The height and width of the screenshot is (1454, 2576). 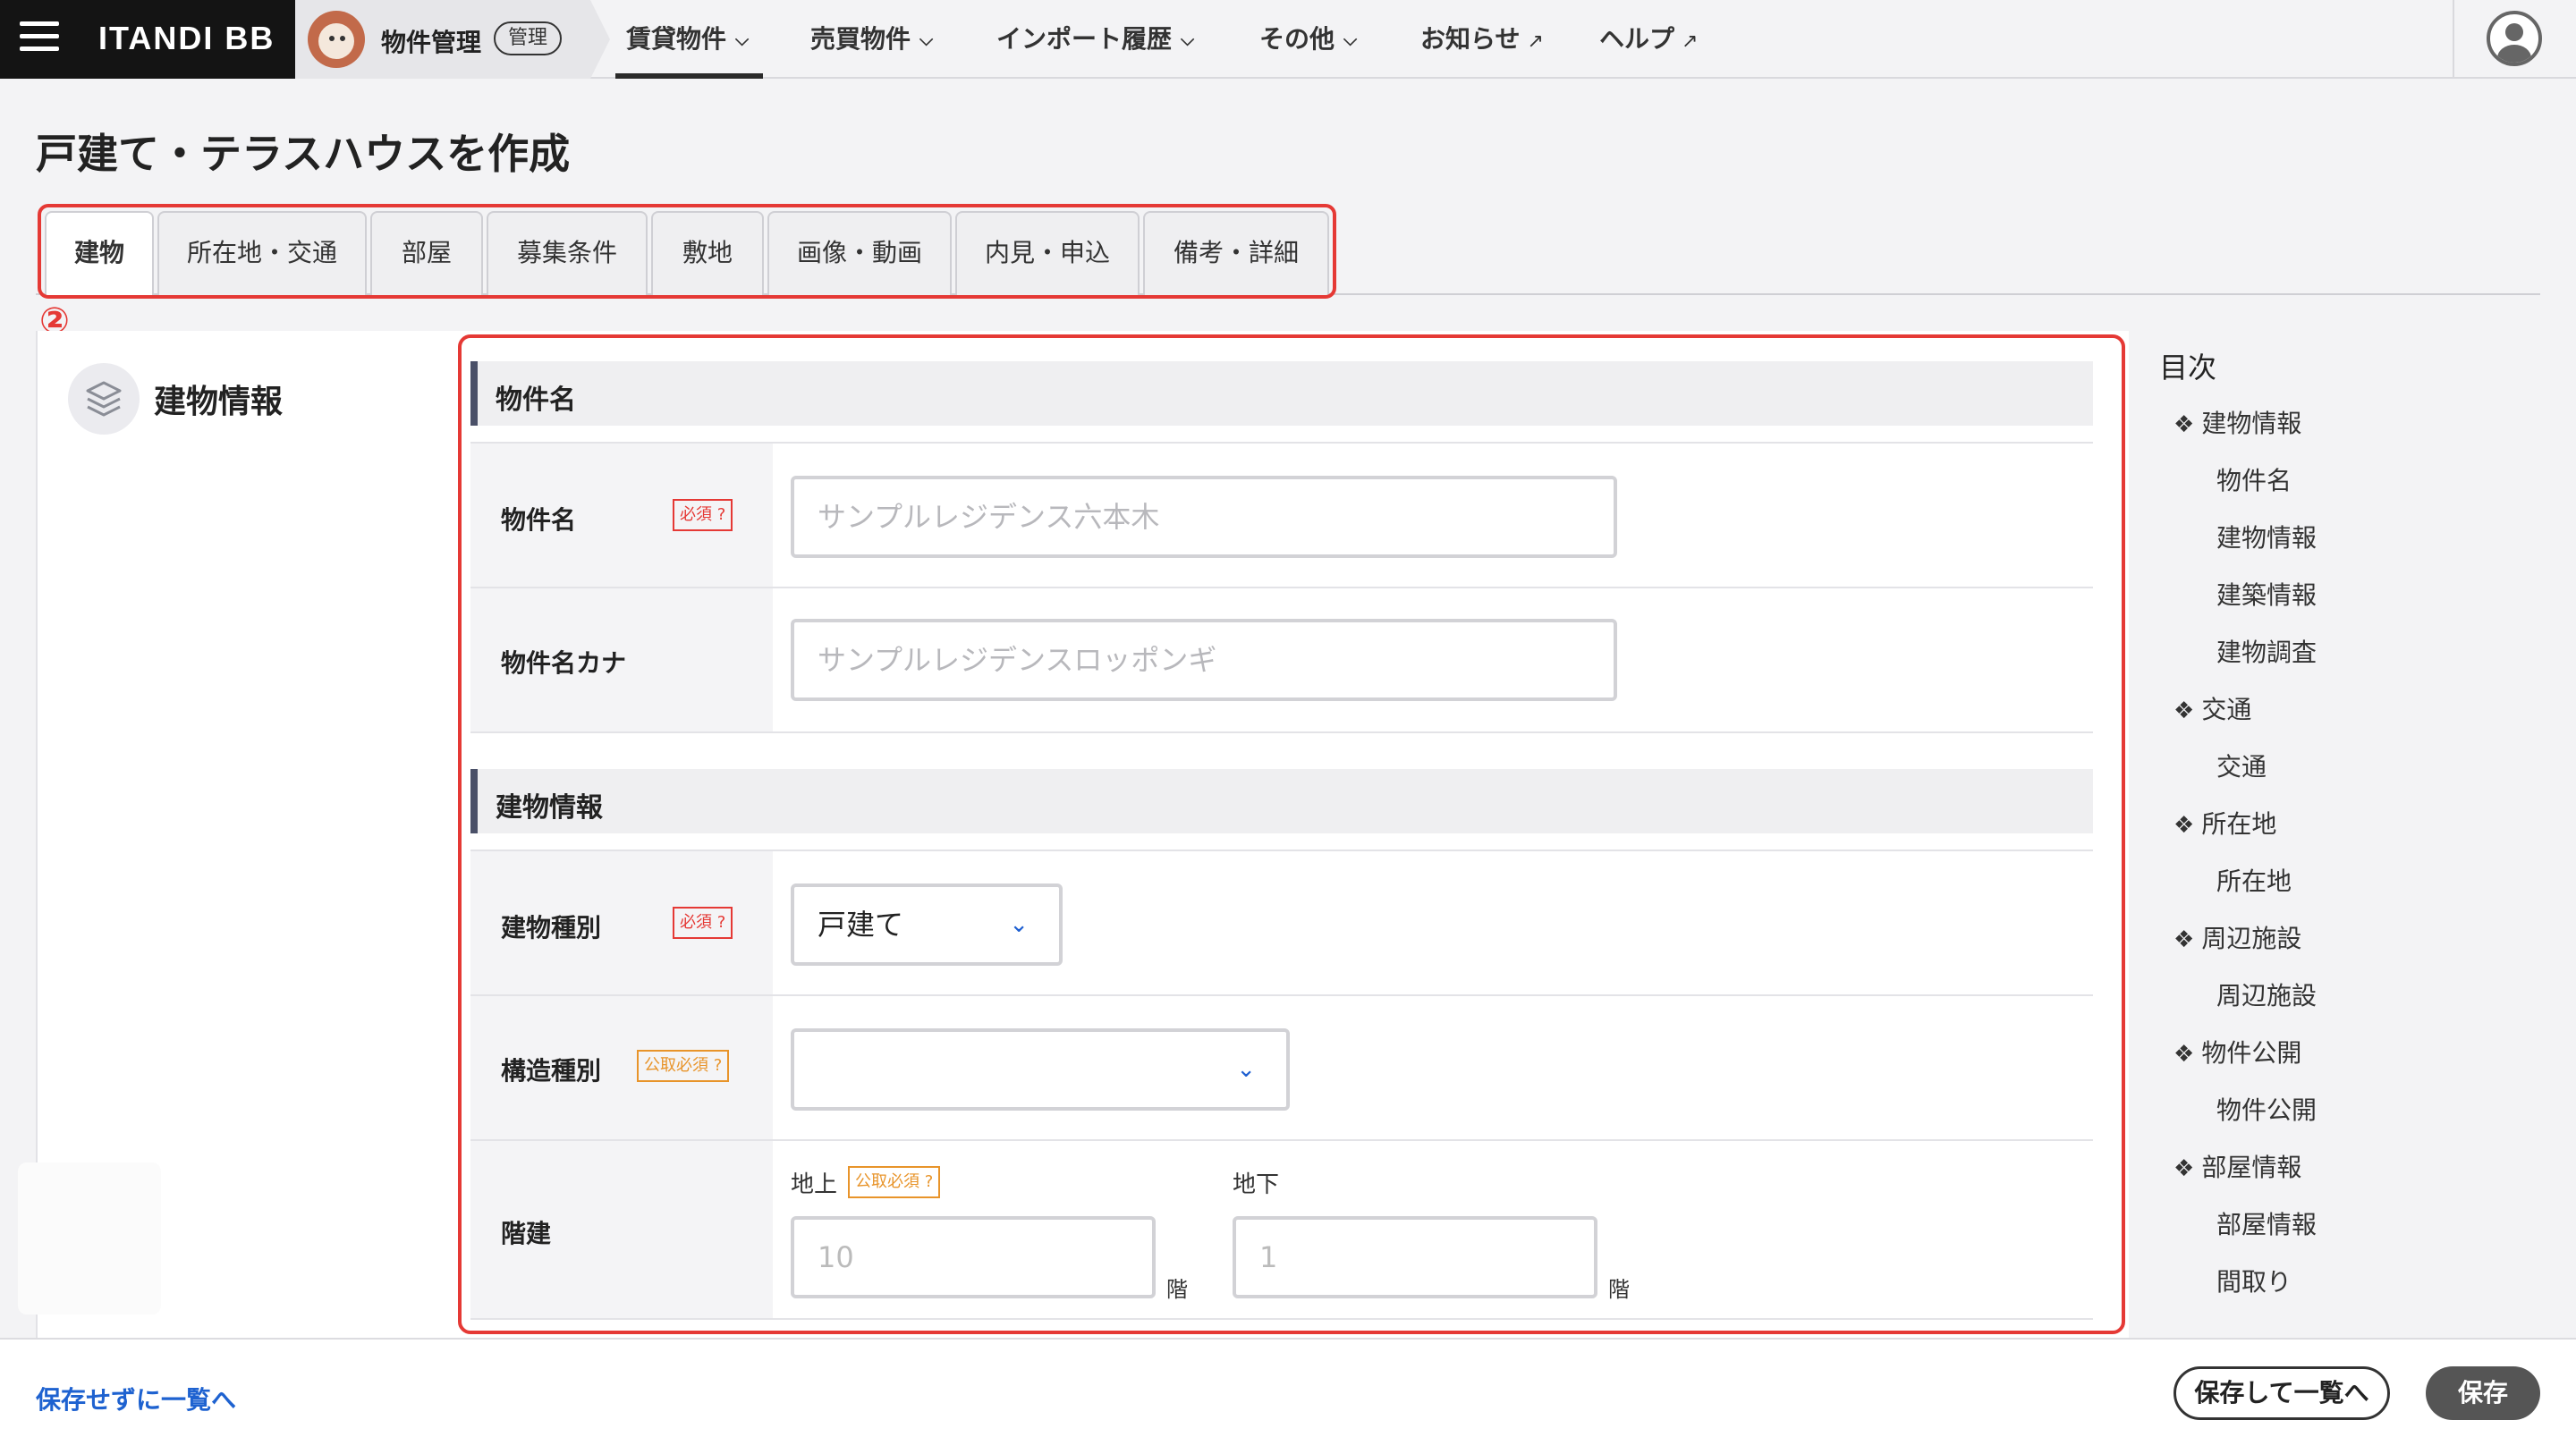 What do you see at coordinates (2266, 594) in the screenshot?
I see `toc-item-construction-info: 建築情報` at bounding box center [2266, 594].